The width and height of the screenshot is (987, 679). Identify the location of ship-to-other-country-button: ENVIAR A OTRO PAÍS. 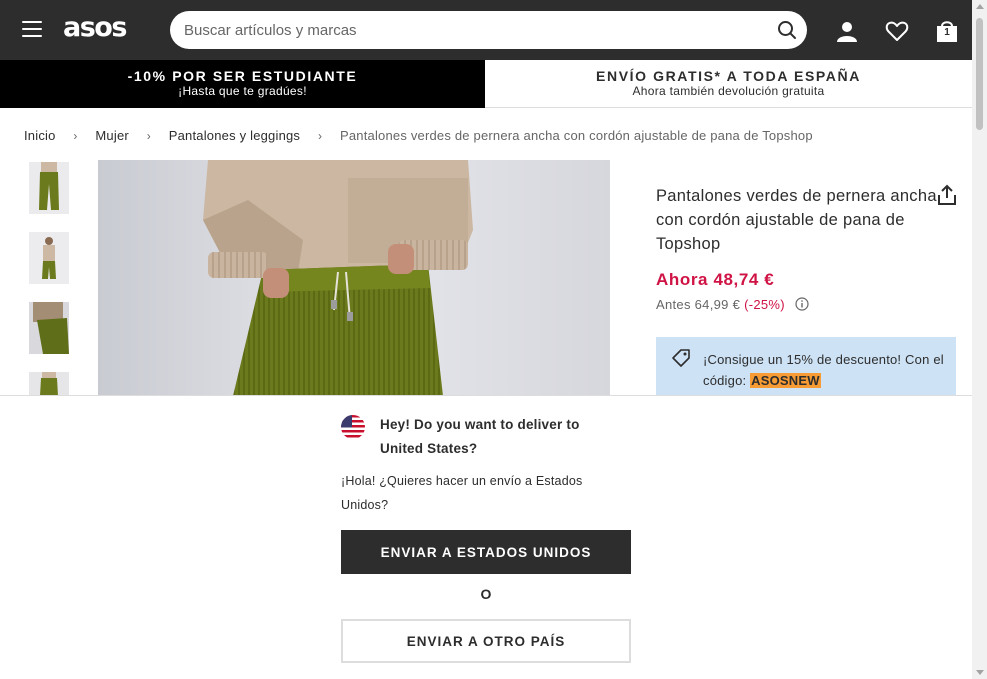
(486, 641).